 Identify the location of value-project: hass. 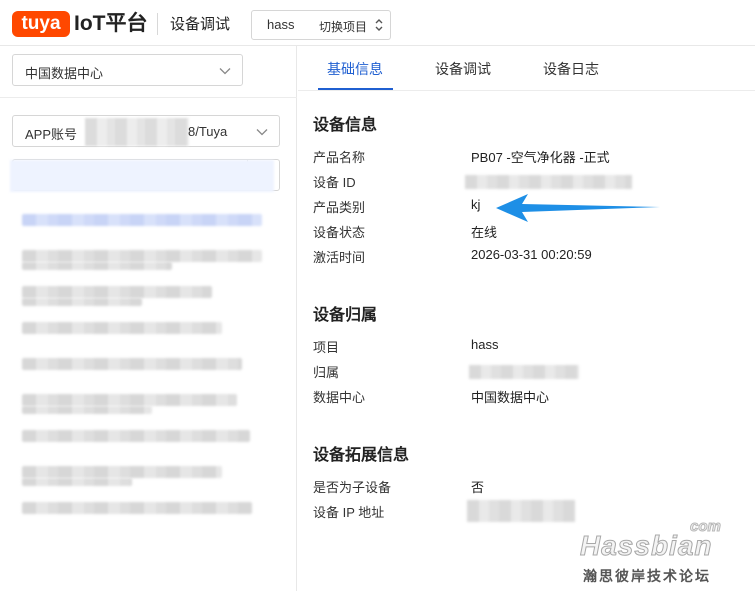
(485, 344).